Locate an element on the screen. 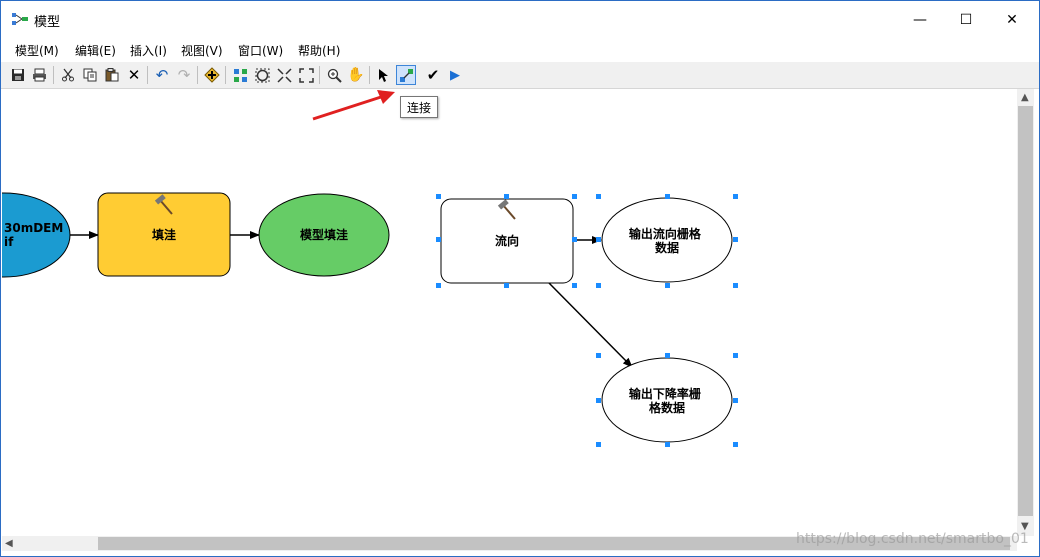  maximize-icon: ☐ is located at coordinates (966, 20).